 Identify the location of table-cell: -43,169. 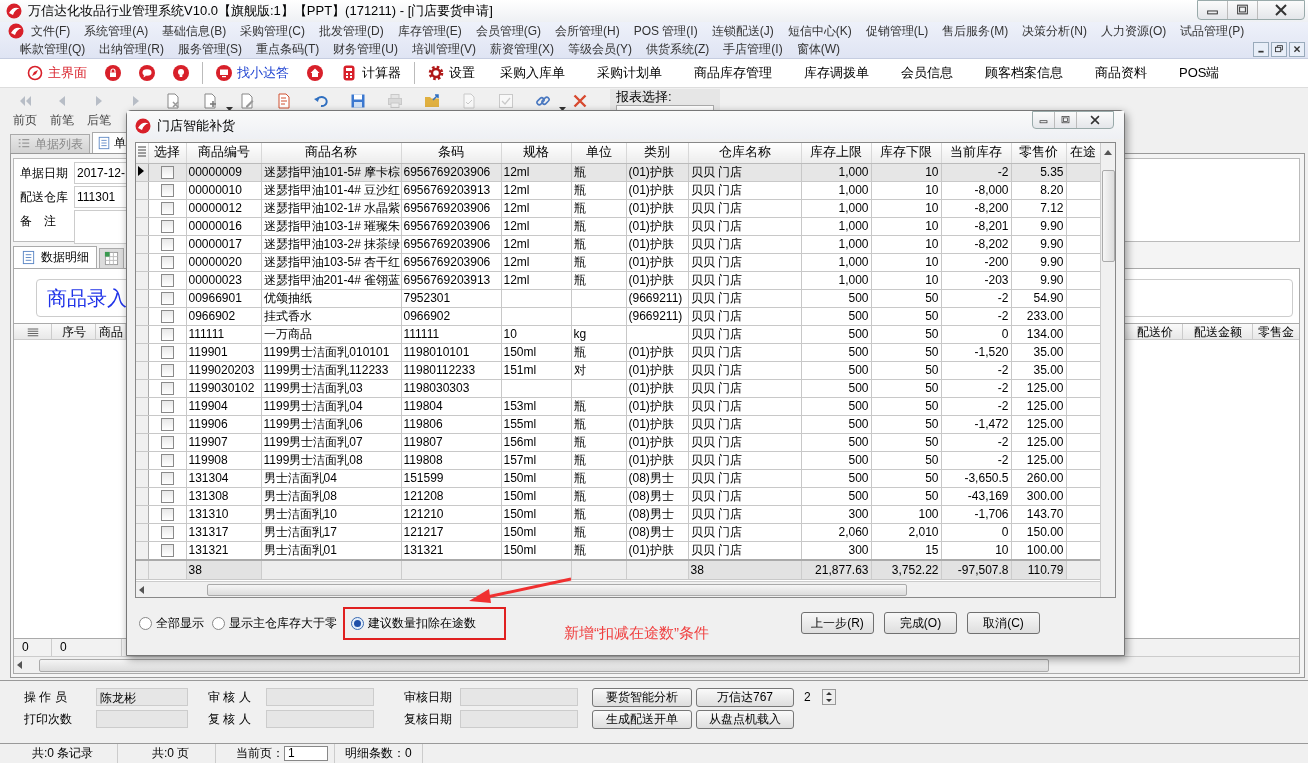
(976, 496).